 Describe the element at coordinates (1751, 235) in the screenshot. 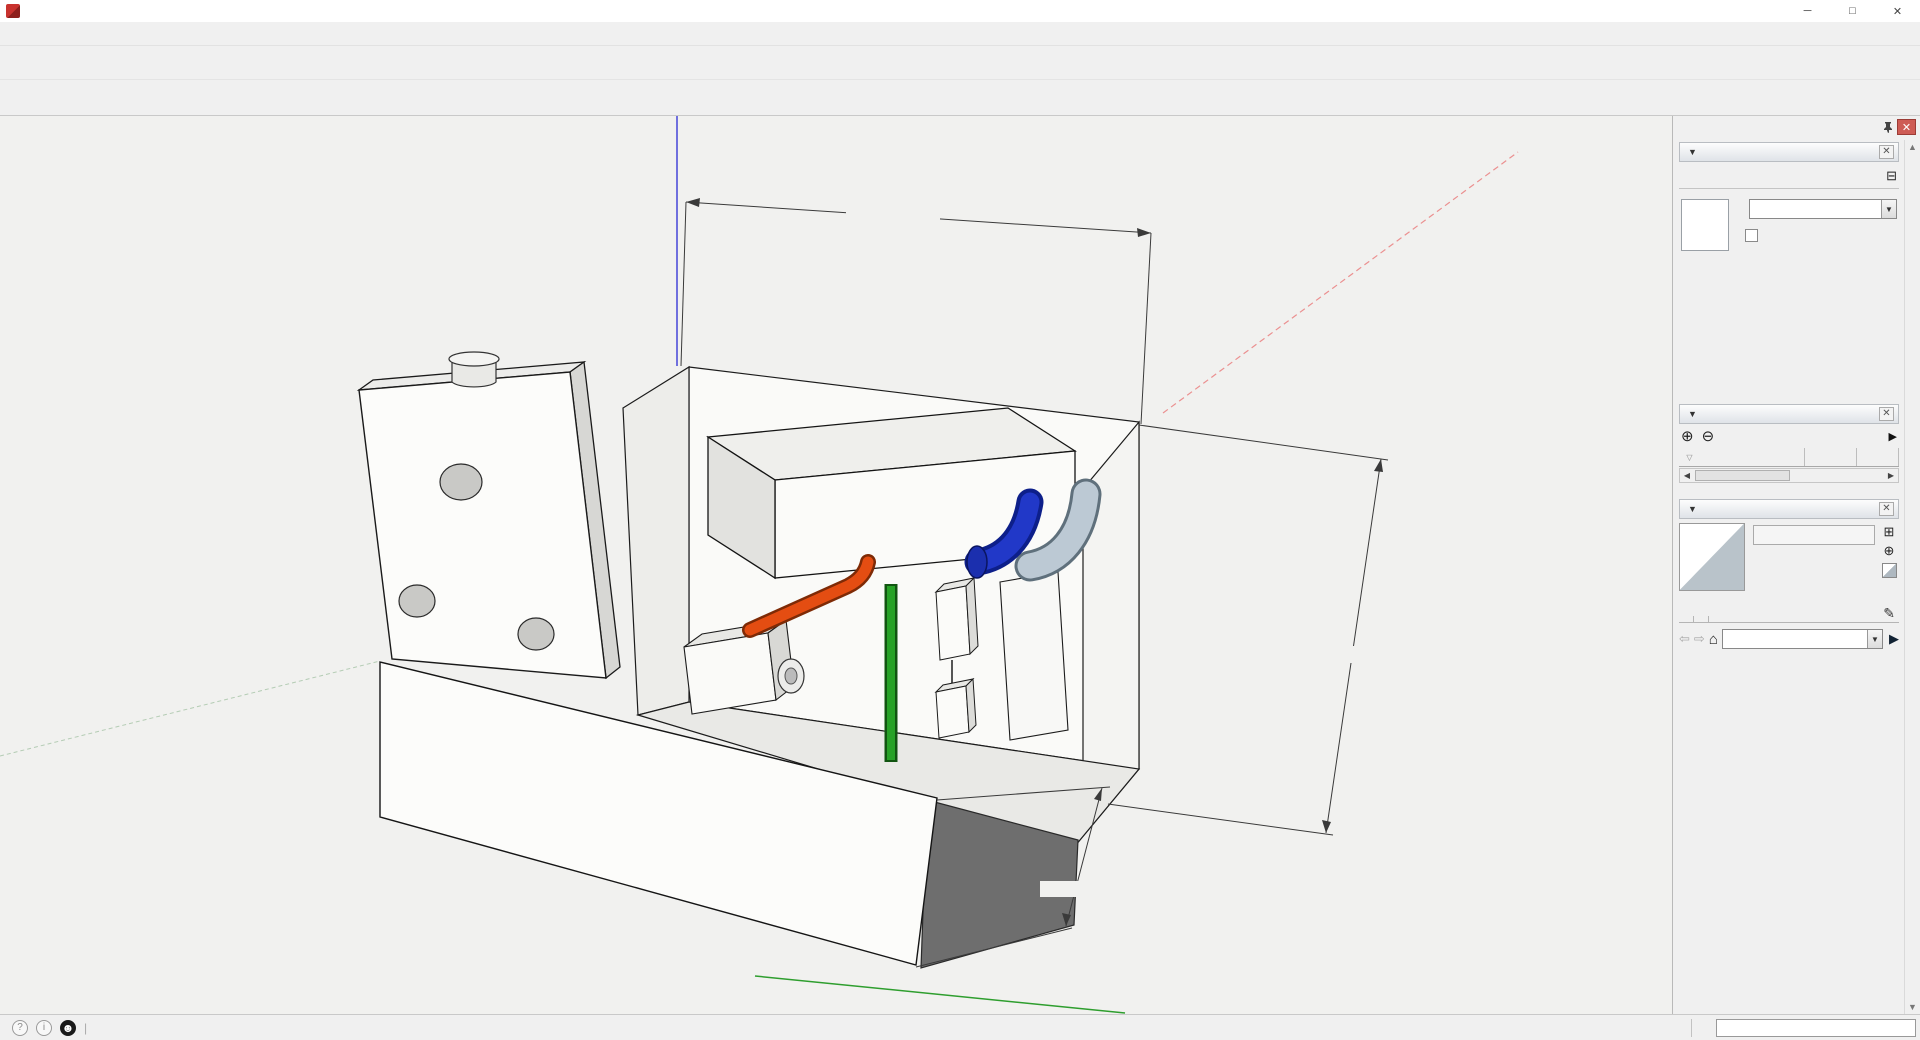

I see `hidden-checkbox` at that location.